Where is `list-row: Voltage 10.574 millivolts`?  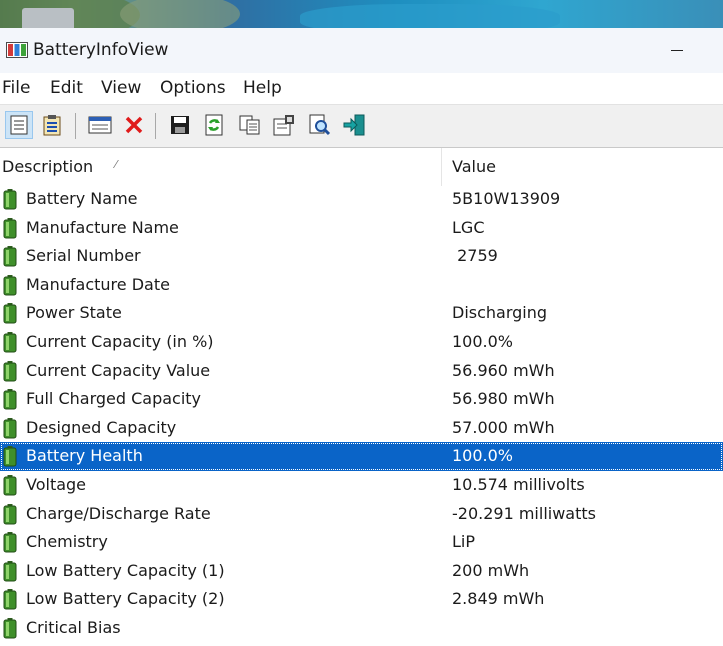 list-row: Voltage 10.574 millivolts is located at coordinates (361, 485).